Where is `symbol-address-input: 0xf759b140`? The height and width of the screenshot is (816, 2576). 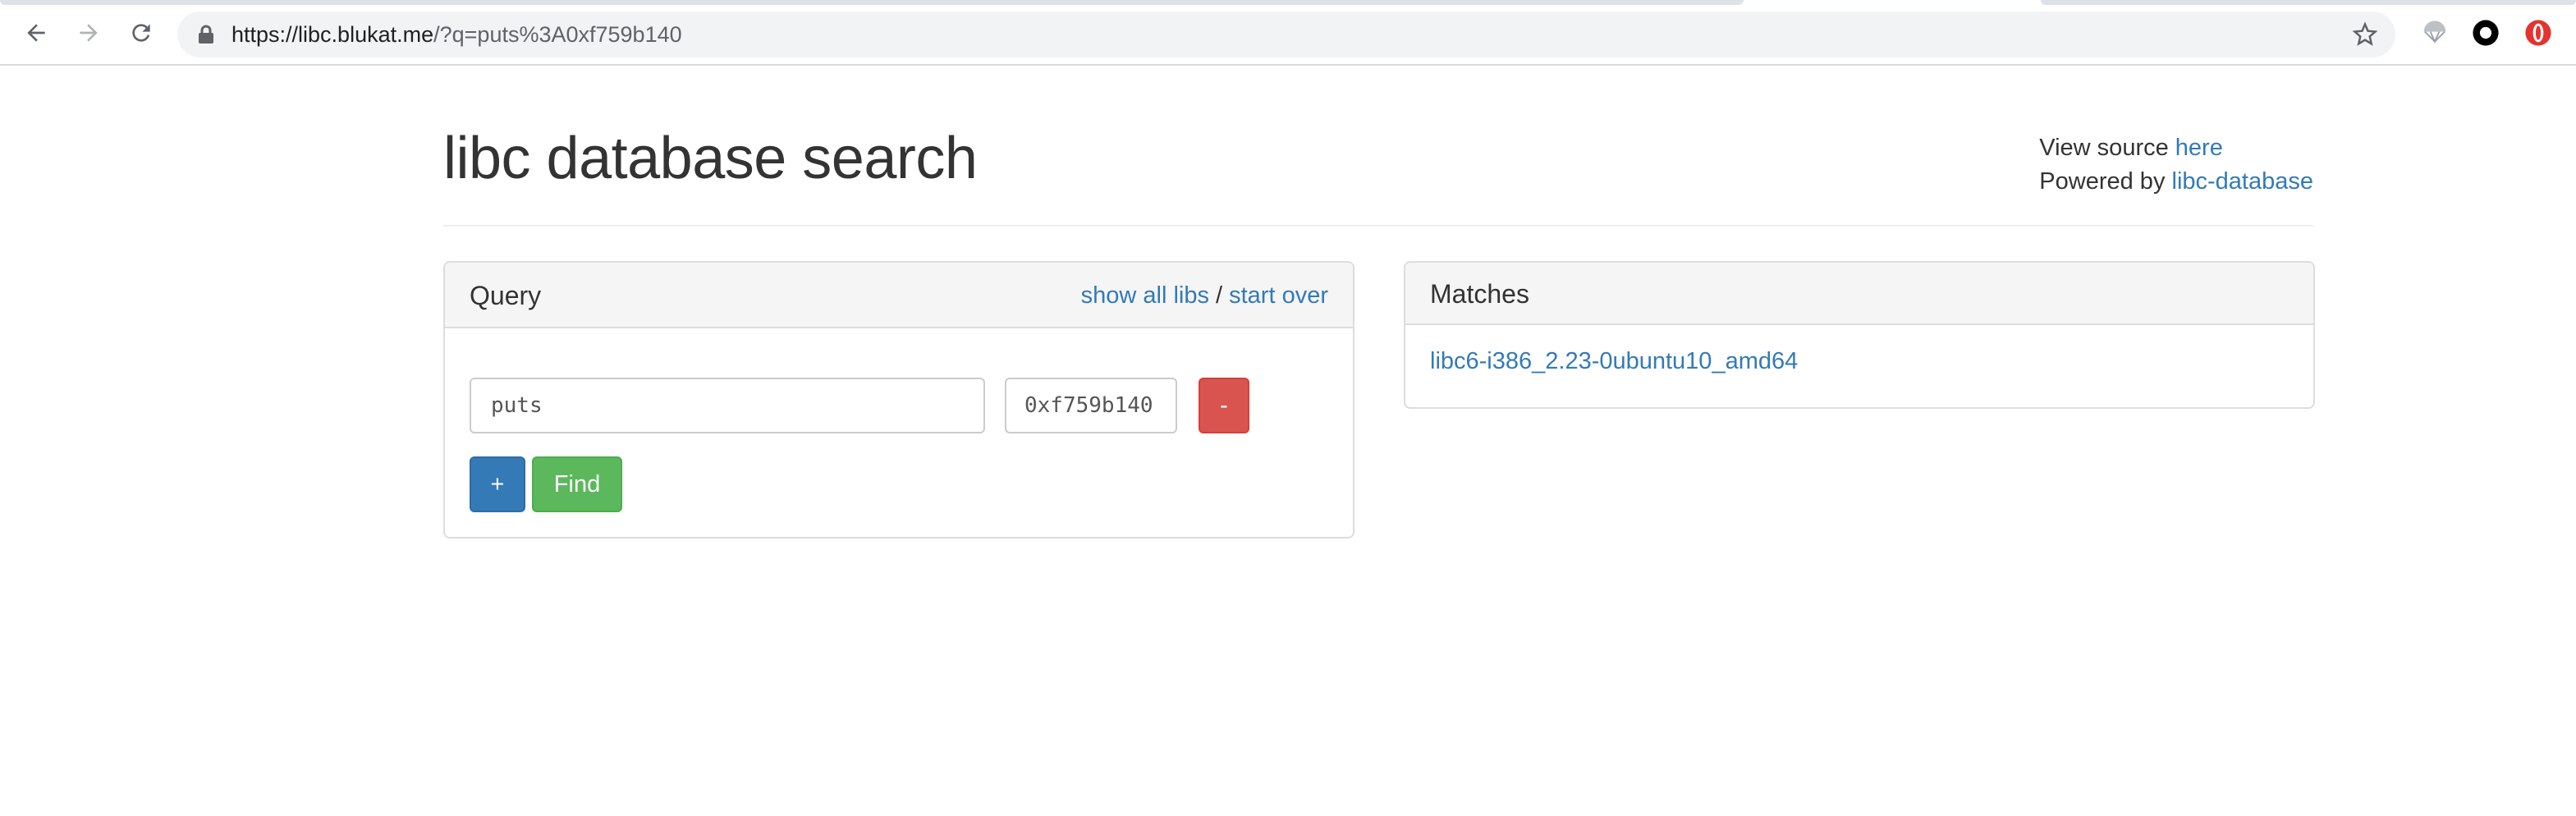 symbol-address-input: 0xf759b140 is located at coordinates (1091, 405).